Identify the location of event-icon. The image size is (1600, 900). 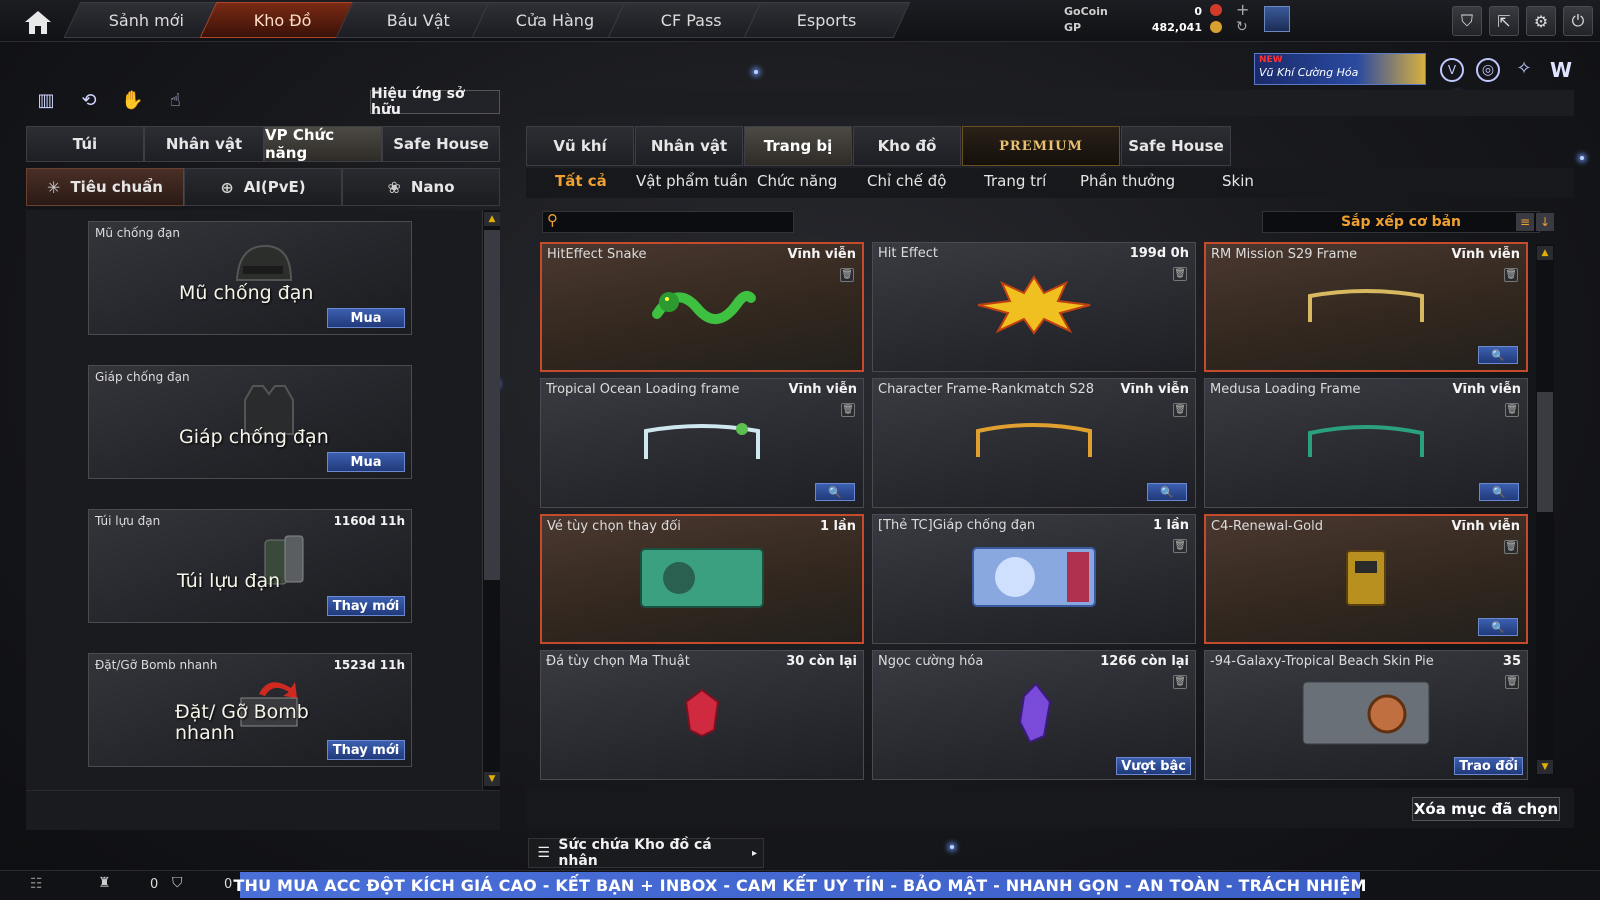
(1277, 19).